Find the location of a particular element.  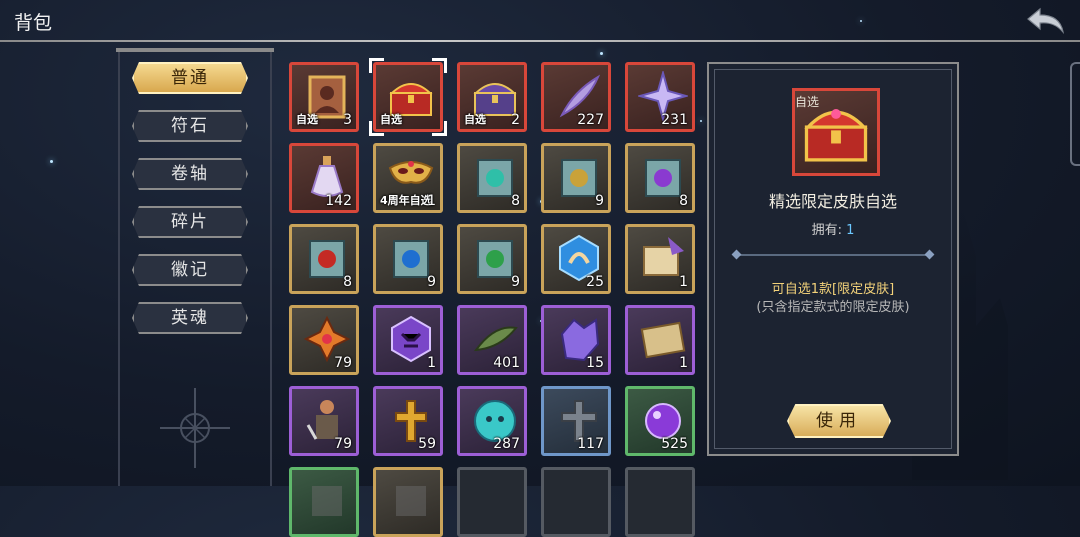

item-count: 231 is located at coordinates (674, 120).